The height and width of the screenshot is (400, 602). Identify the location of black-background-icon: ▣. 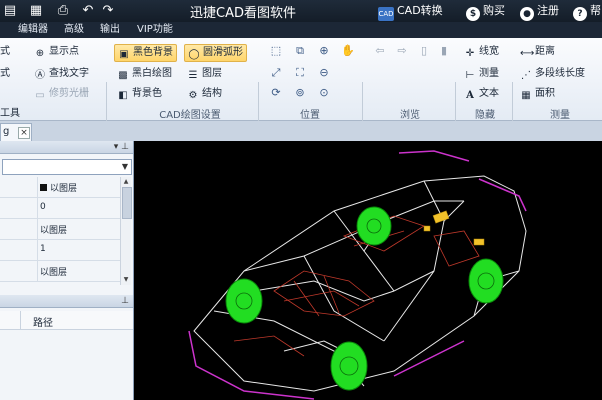
(124, 54).